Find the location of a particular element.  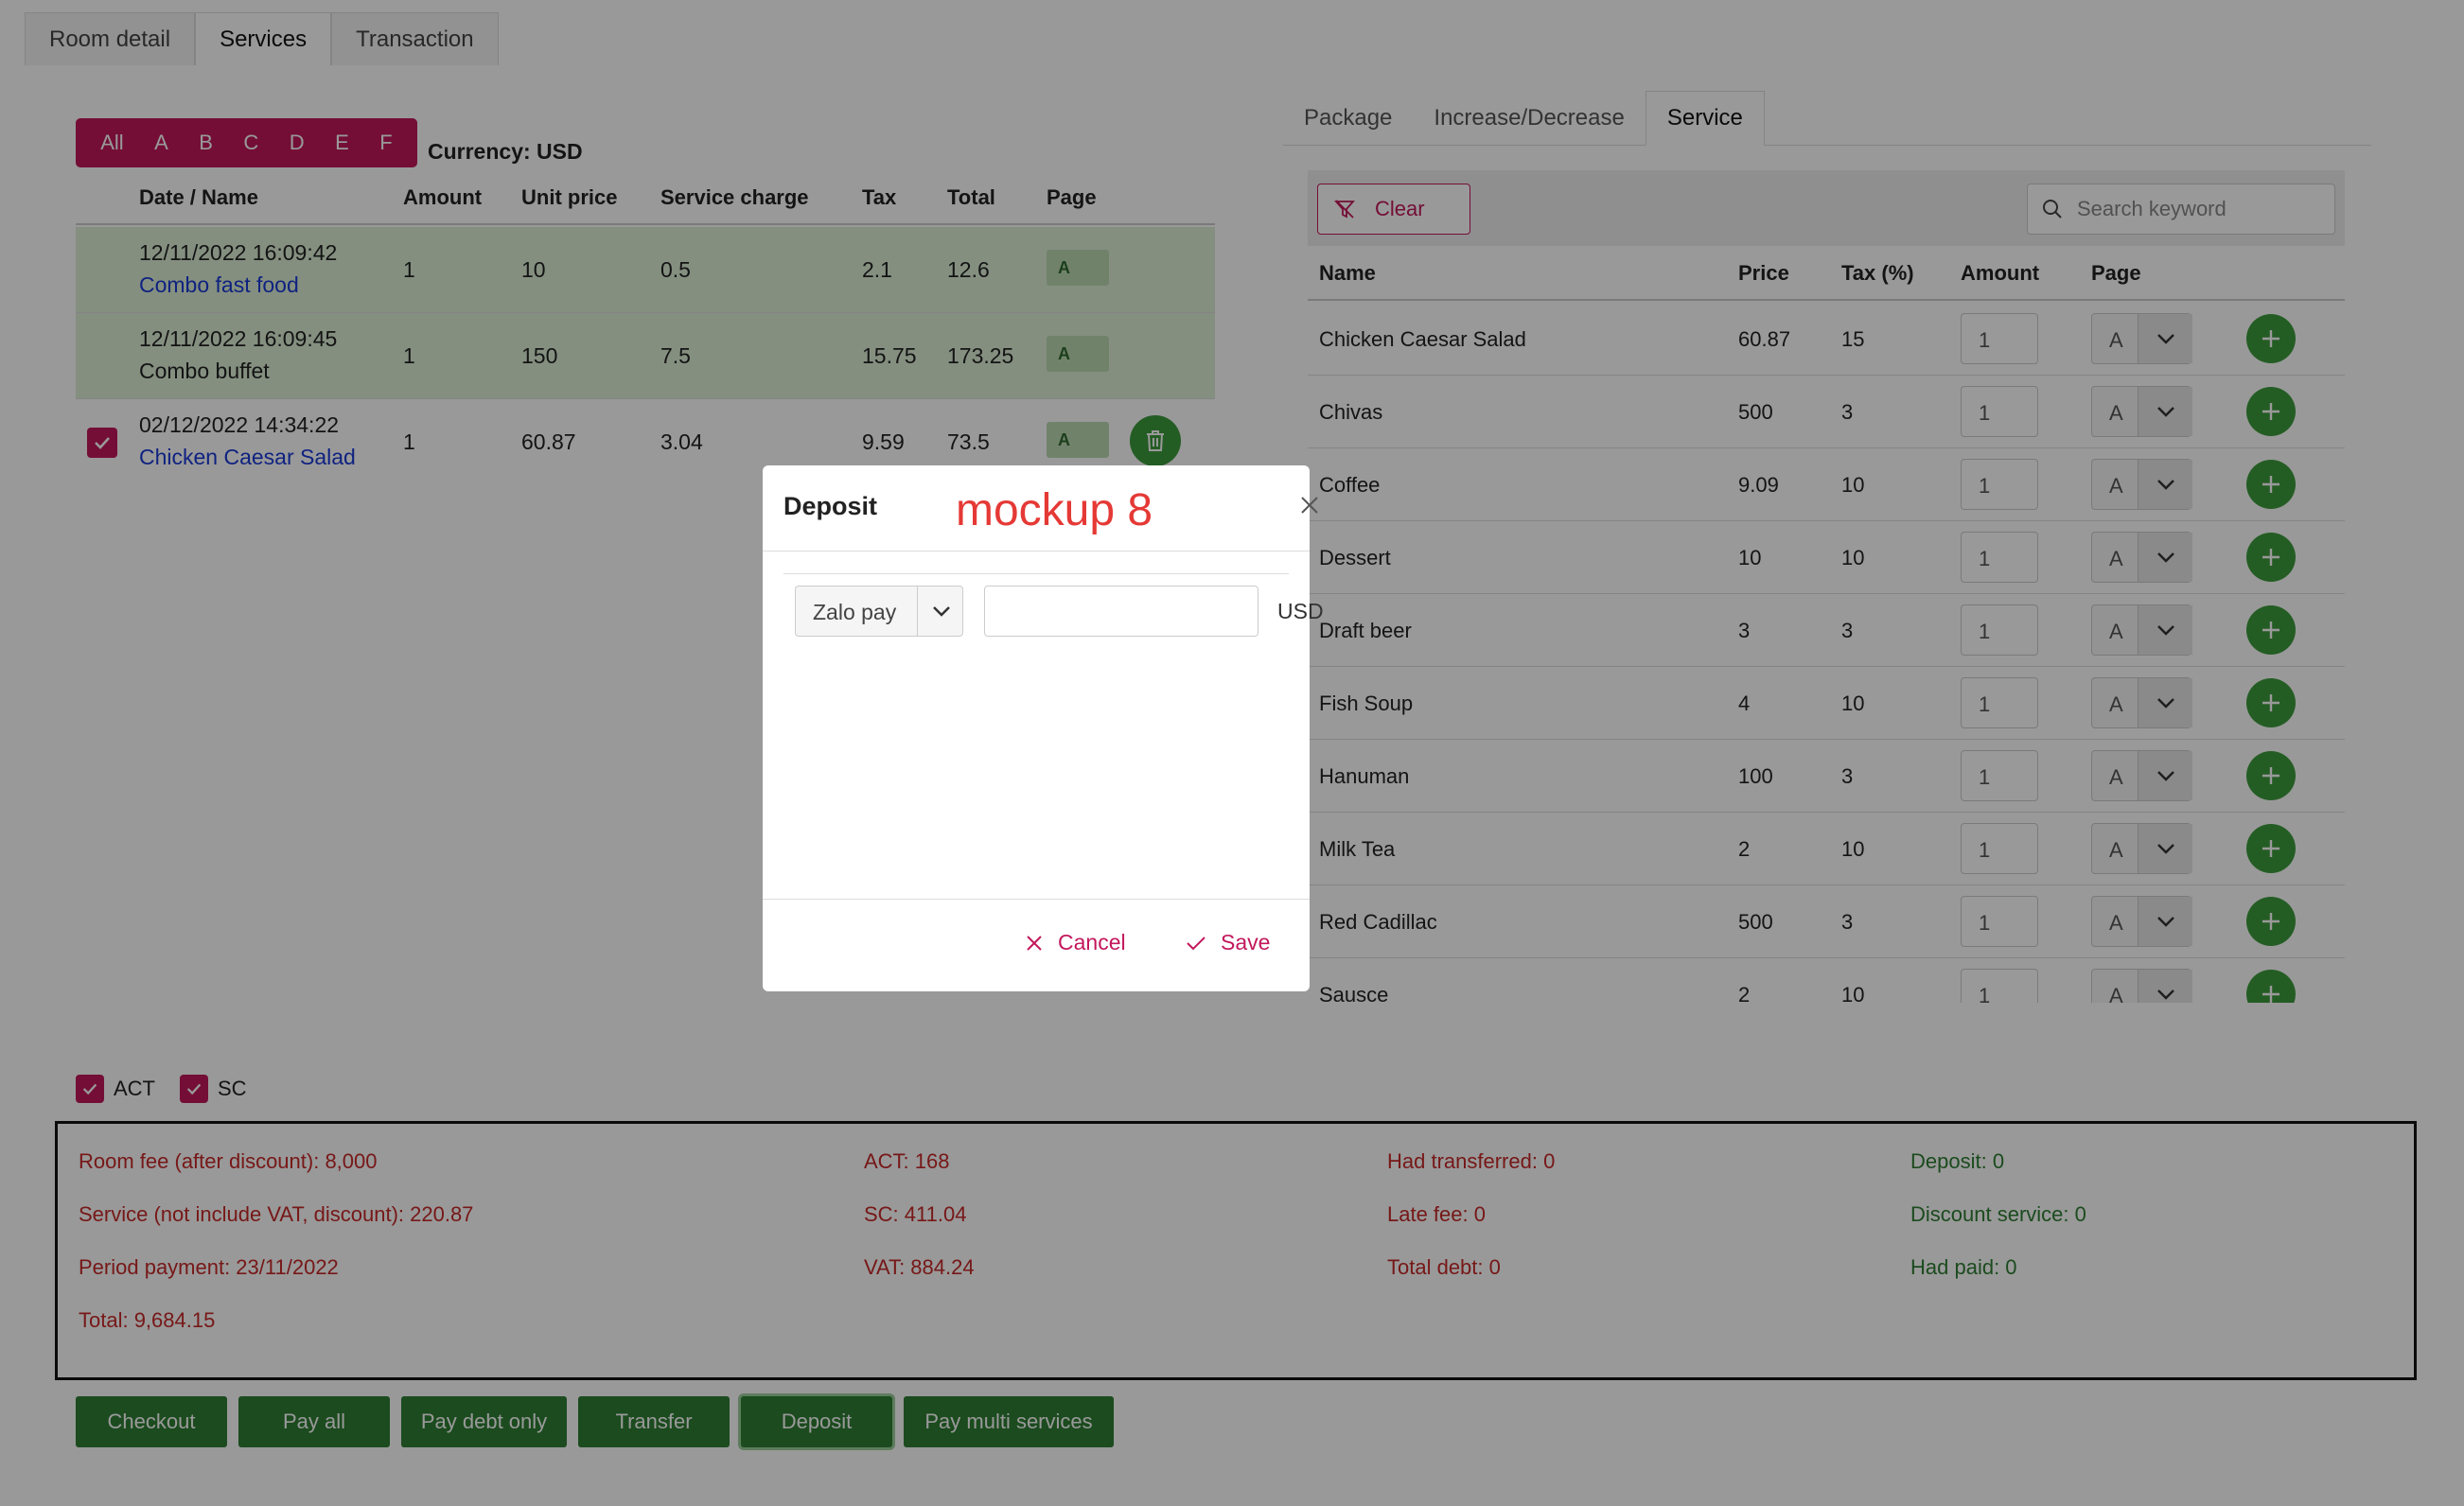

close-button is located at coordinates (1310, 508).